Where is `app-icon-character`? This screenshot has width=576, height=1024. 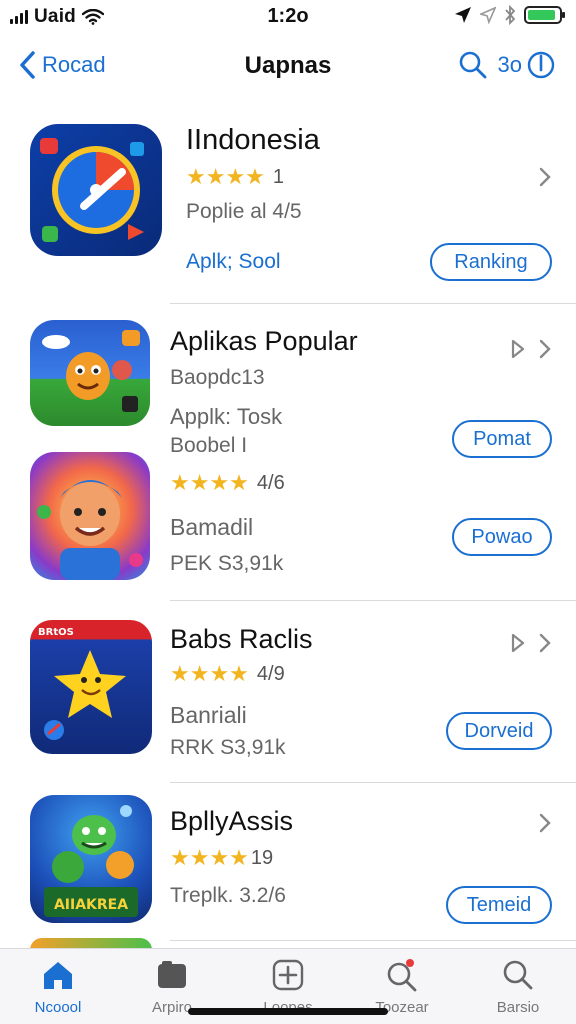 app-icon-character is located at coordinates (90, 516).